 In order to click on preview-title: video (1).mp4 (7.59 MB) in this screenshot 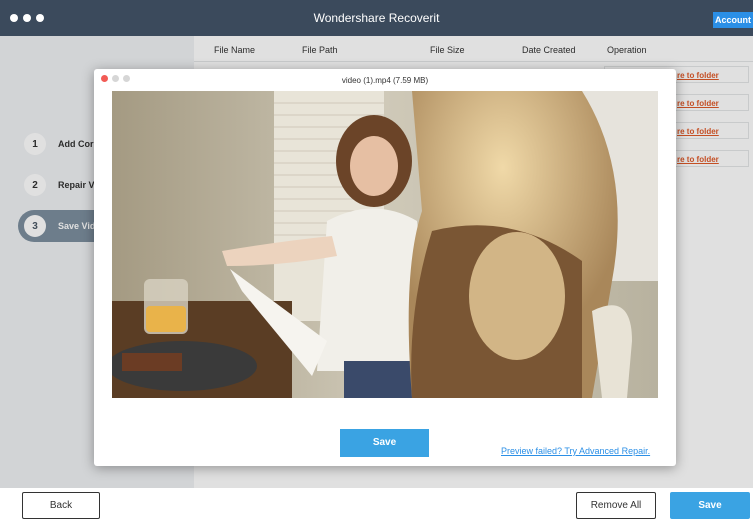, I will do `click(385, 80)`.